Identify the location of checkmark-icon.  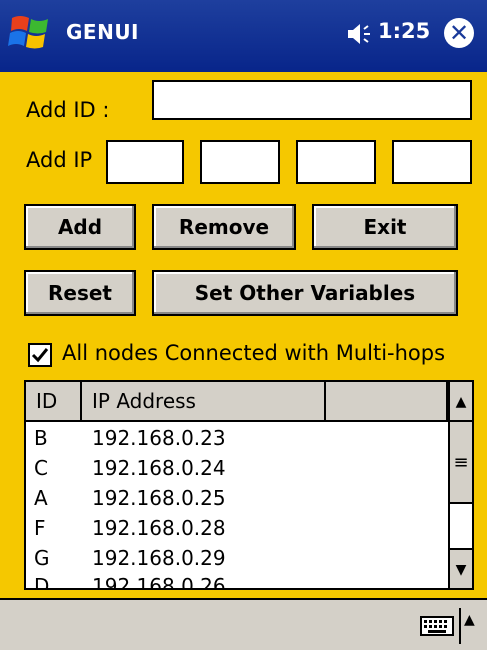
(40, 355).